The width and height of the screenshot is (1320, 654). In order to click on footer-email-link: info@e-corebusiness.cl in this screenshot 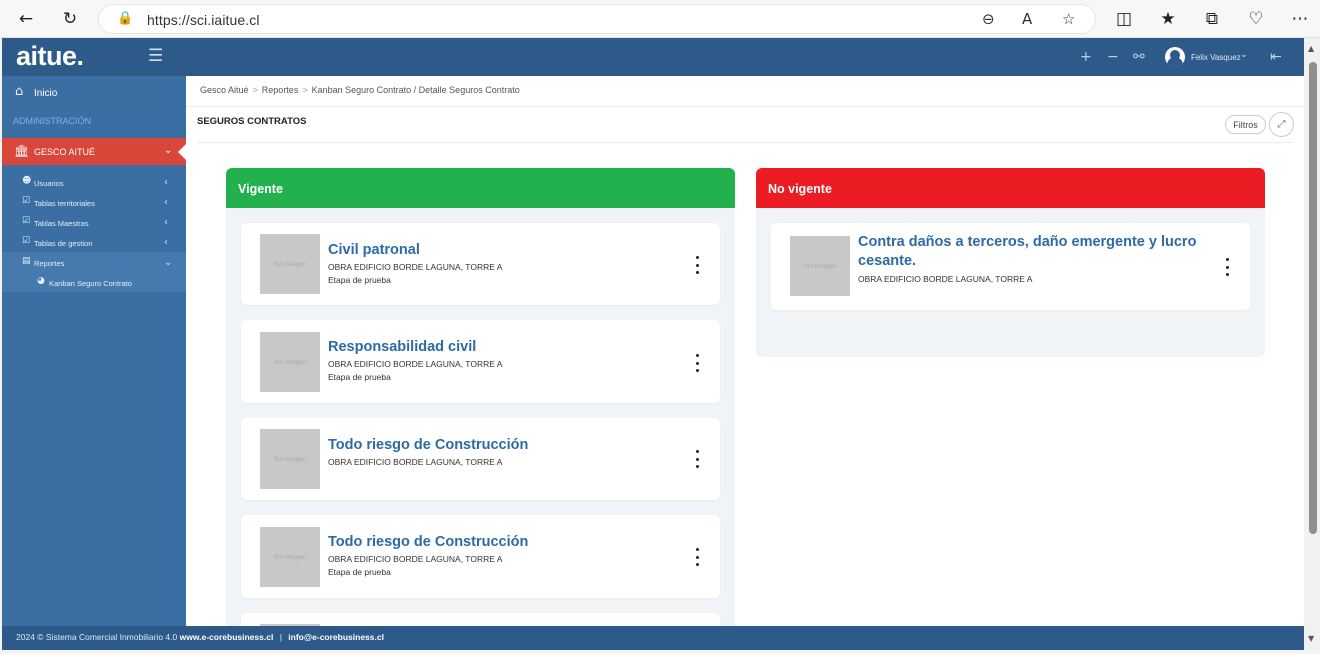, I will do `click(336, 637)`.